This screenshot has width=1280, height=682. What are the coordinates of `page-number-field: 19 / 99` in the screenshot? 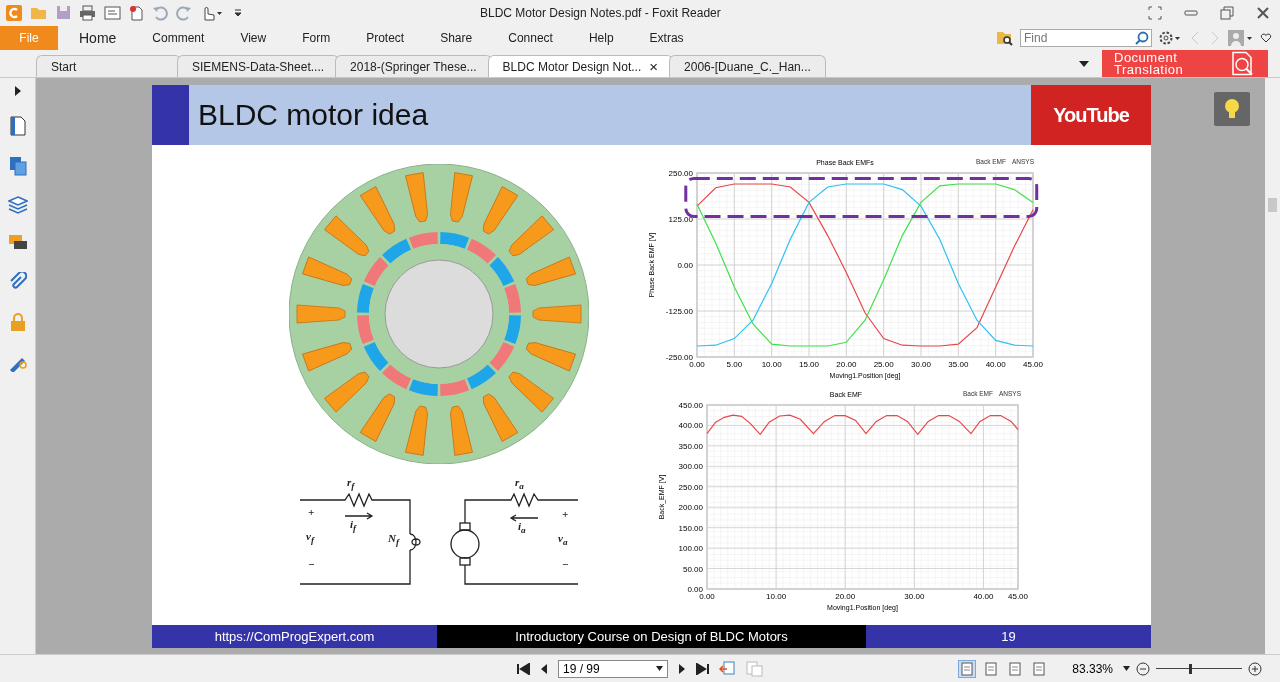 It's located at (613, 668).